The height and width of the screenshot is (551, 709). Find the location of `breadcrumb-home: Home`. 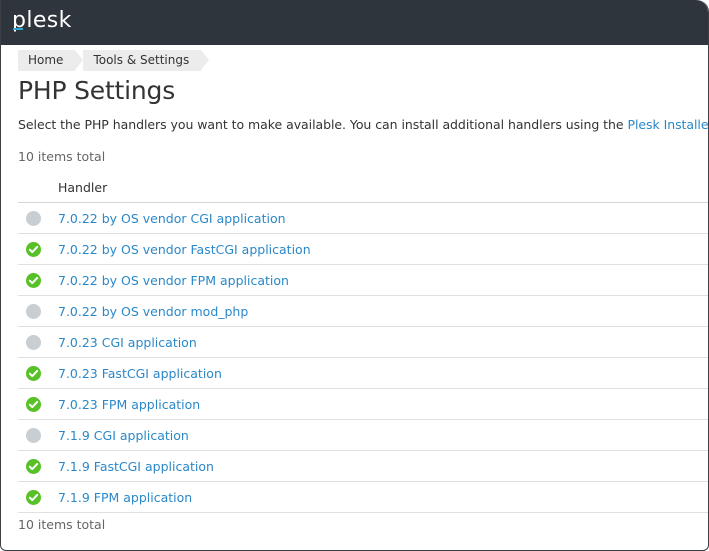

breadcrumb-home: Home is located at coordinates (51, 60).